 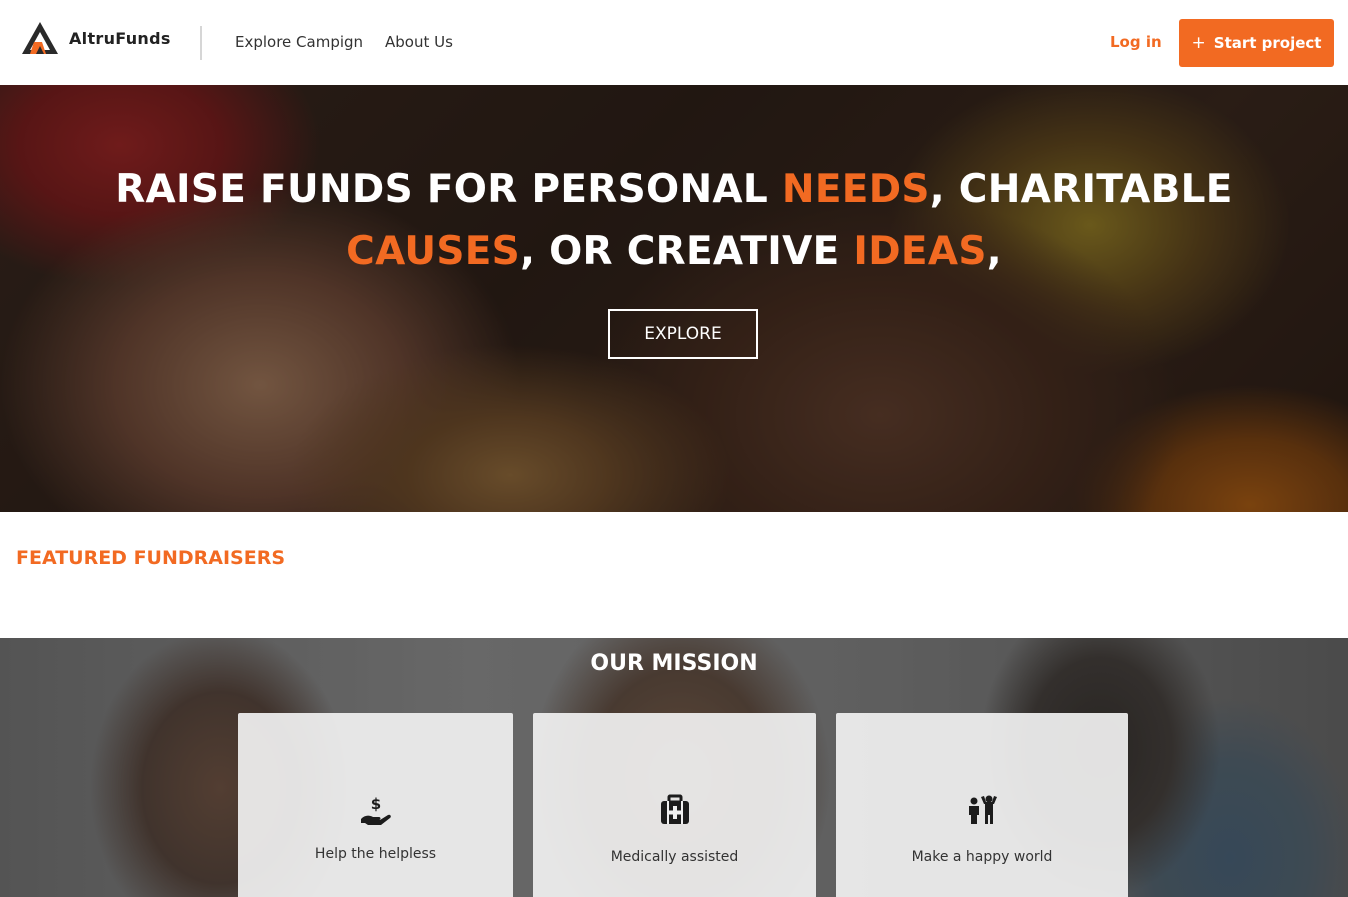 What do you see at coordinates (1136, 42) in the screenshot?
I see `login-link: Log in` at bounding box center [1136, 42].